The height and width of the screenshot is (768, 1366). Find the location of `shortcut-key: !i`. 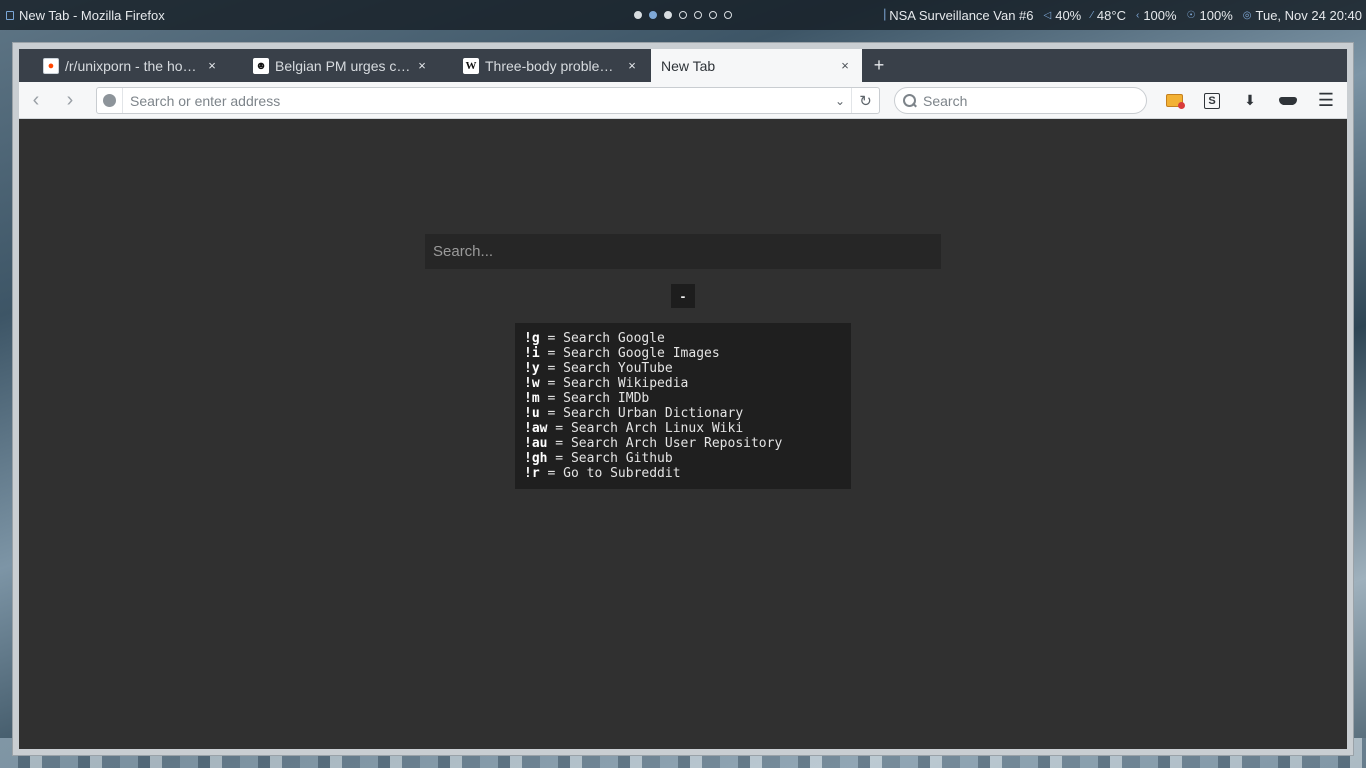

shortcut-key: !i is located at coordinates (532, 353).